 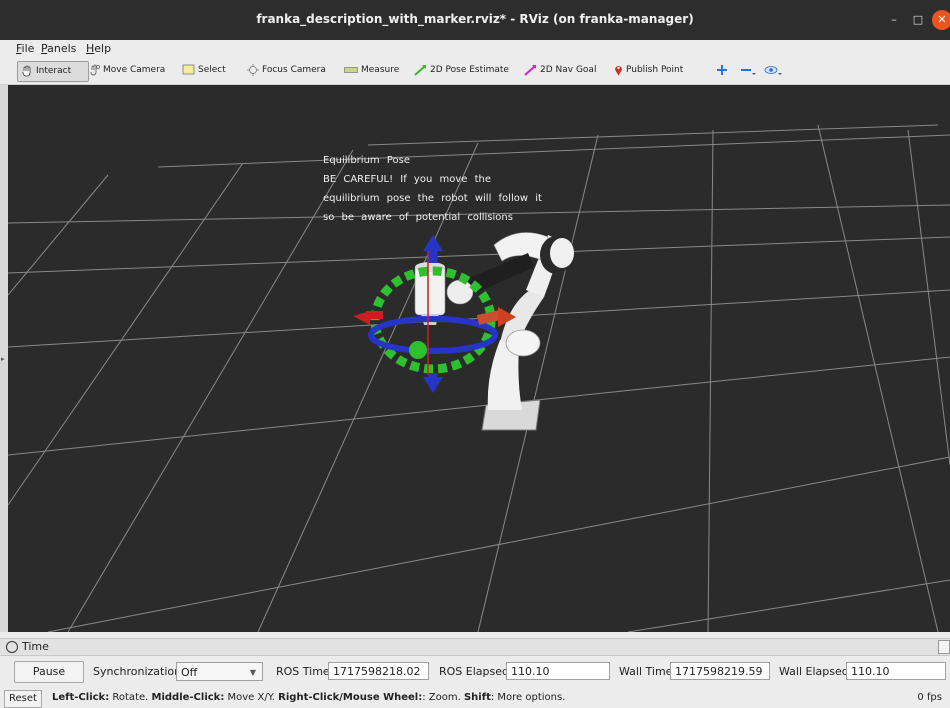 I want to click on clock-icon, so click(x=12, y=647).